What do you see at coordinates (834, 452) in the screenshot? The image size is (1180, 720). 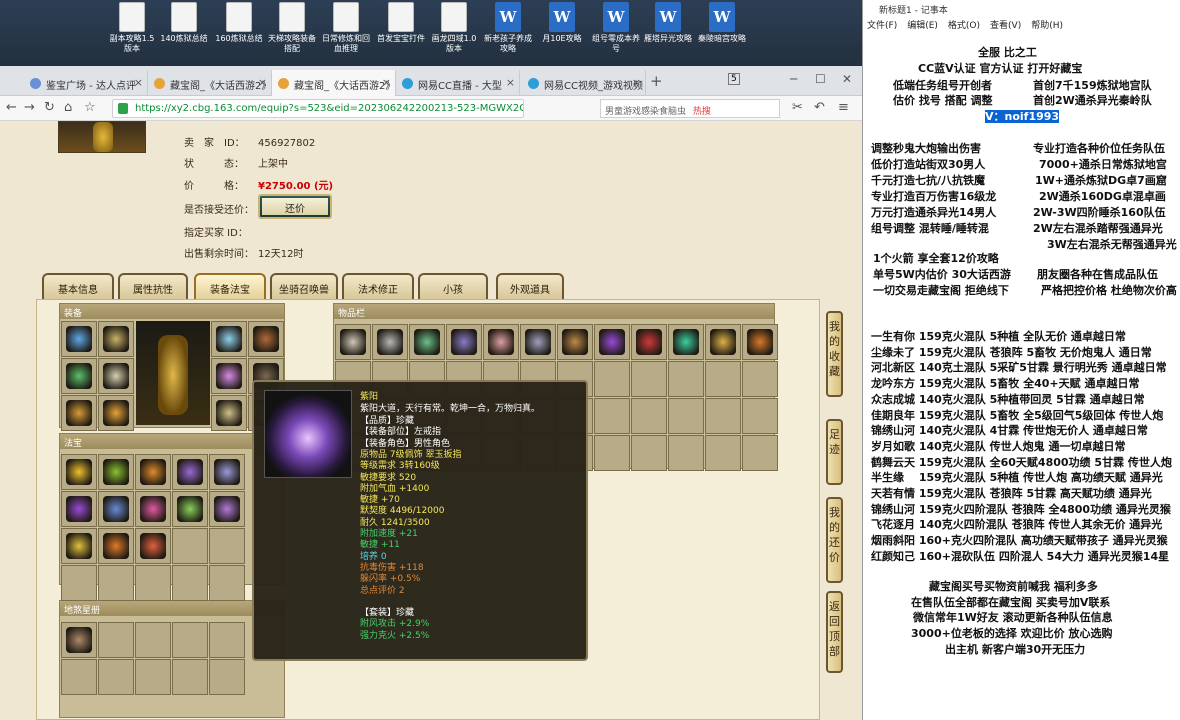 I see `side-button: 足迹` at bounding box center [834, 452].